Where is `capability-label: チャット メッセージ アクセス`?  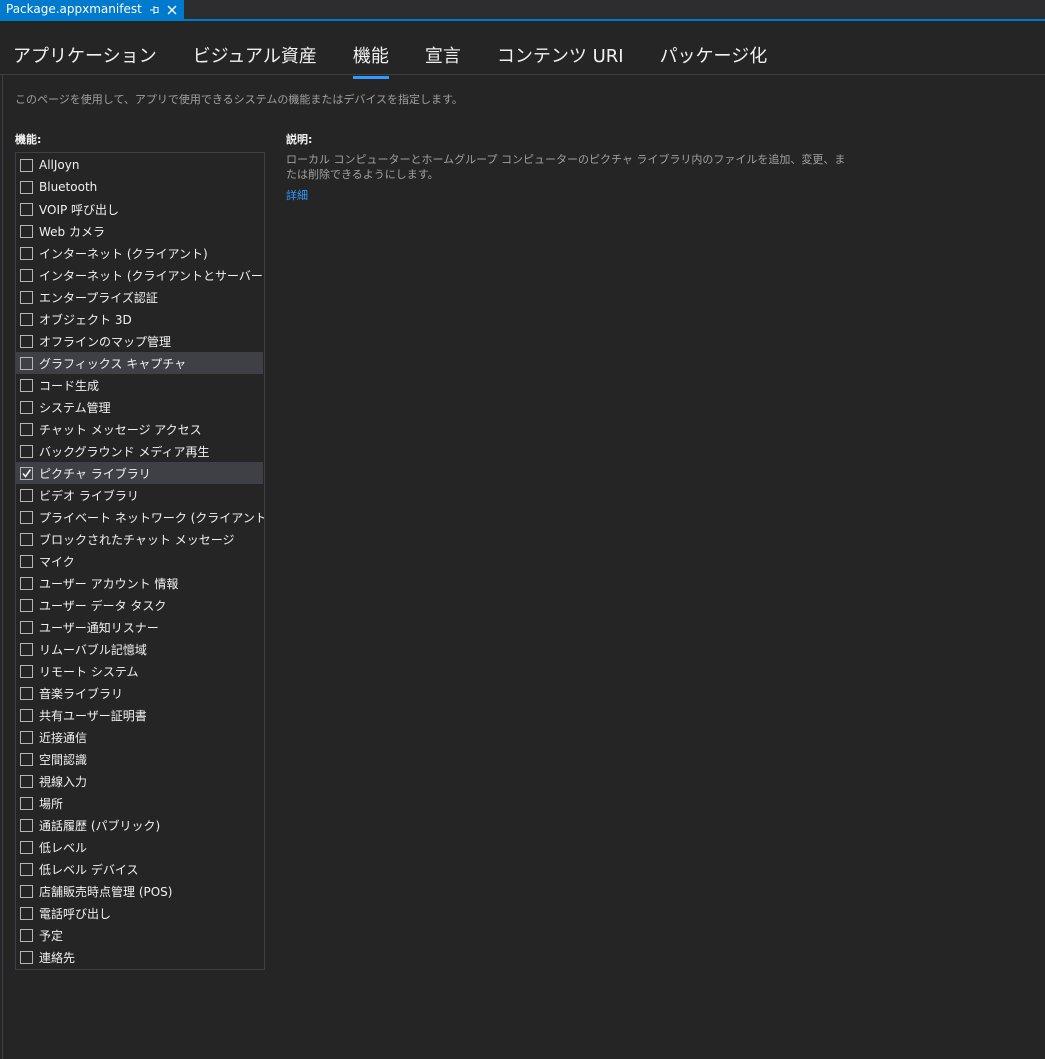 capability-label: チャット メッセージ アクセス is located at coordinates (120, 429).